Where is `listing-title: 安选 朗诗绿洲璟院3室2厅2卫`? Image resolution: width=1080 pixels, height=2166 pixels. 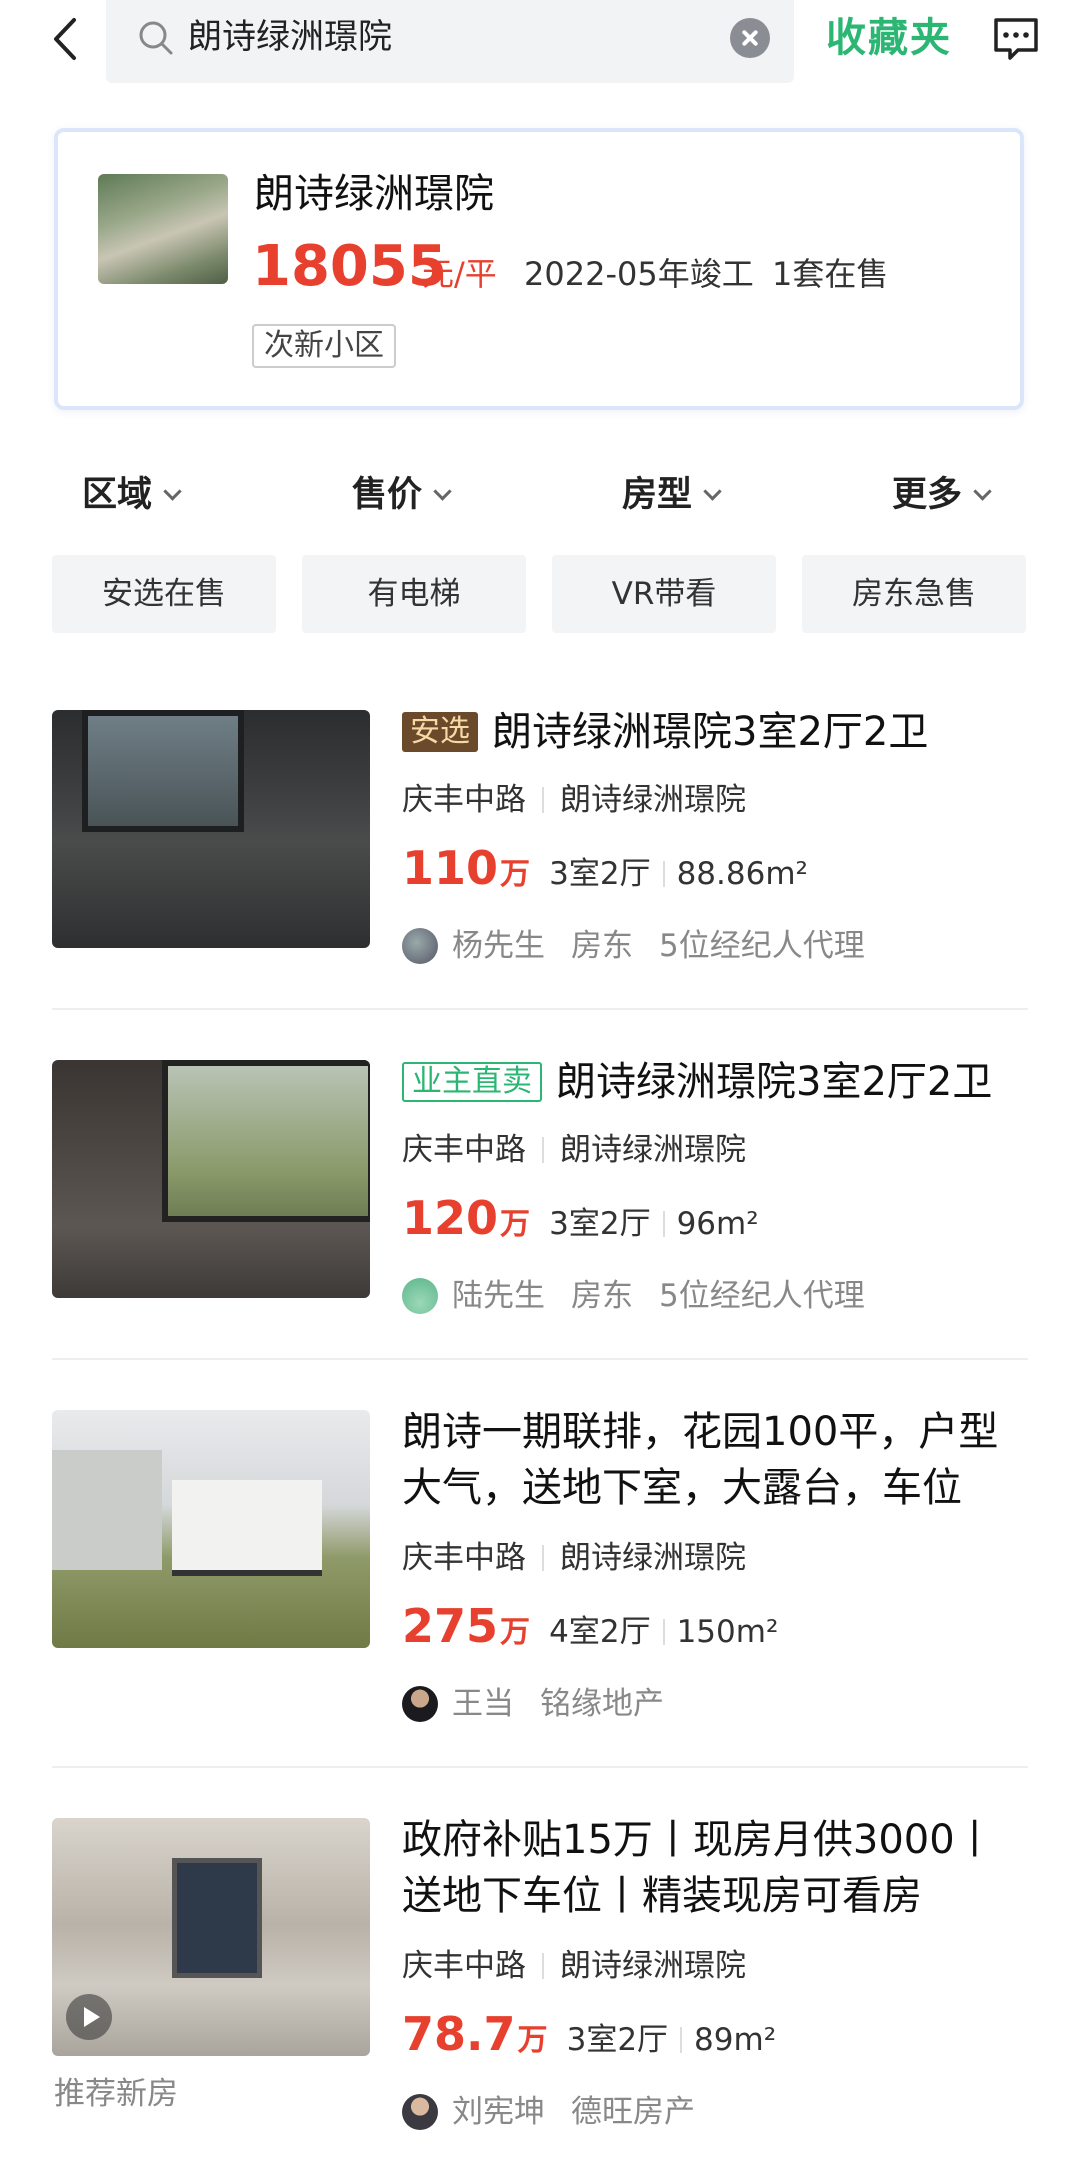 listing-title: 安选 朗诗绿洲璟院3室2厅2卫 is located at coordinates (665, 732).